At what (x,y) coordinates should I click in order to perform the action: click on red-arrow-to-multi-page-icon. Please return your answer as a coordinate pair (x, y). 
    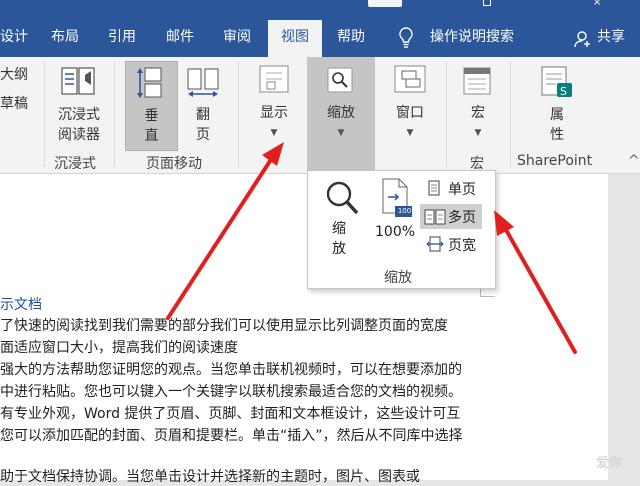
    Looking at the image, I should click on (535, 282).